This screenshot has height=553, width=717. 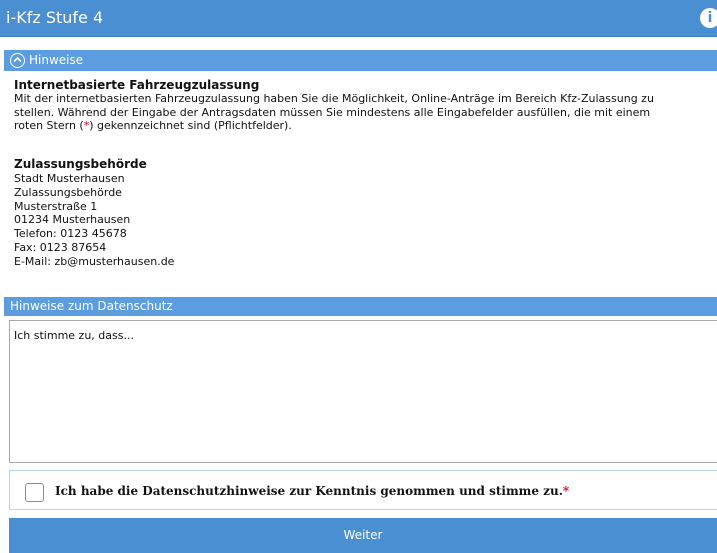 I want to click on datenschutz-label: Hinweise zum Datenschutz, so click(x=91, y=306).